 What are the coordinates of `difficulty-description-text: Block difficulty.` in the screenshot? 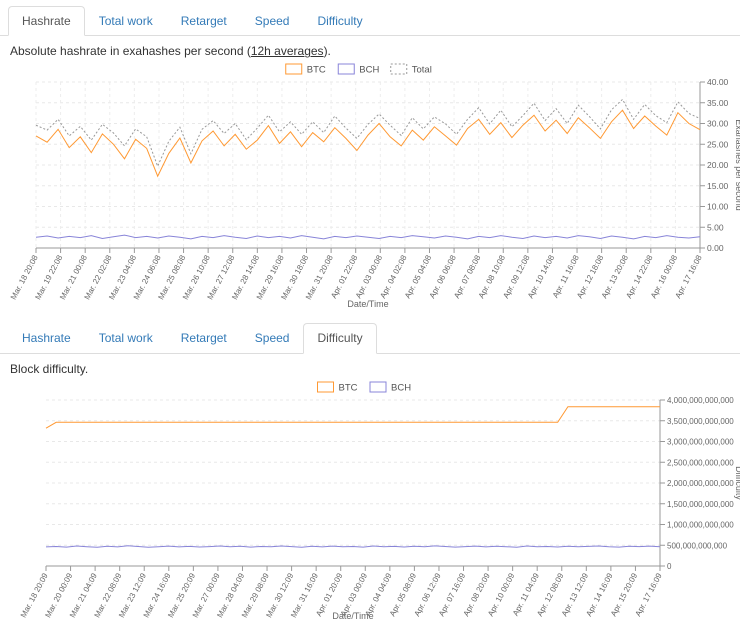 It's located at (49, 368).